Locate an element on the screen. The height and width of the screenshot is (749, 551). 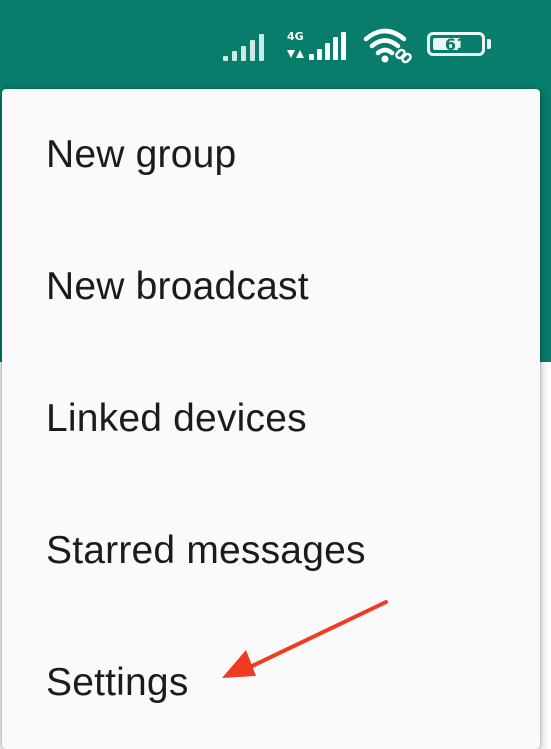
battery-icon: 61 is located at coordinates (460, 46).